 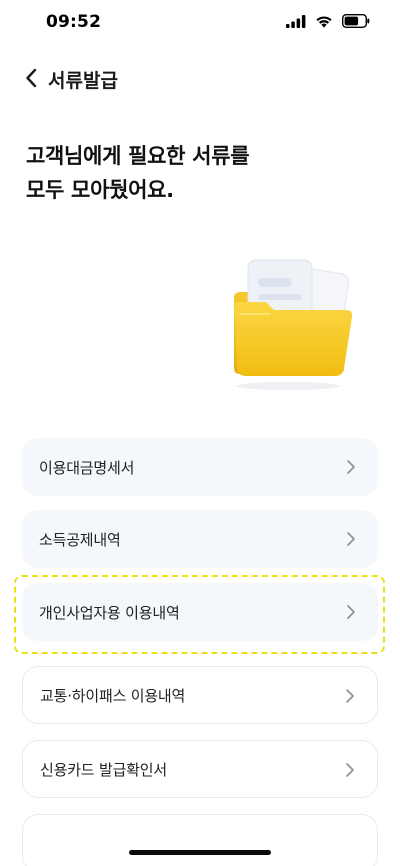 I want to click on list-item-business-usage: 개인사업자용 이용내역, so click(x=200, y=612).